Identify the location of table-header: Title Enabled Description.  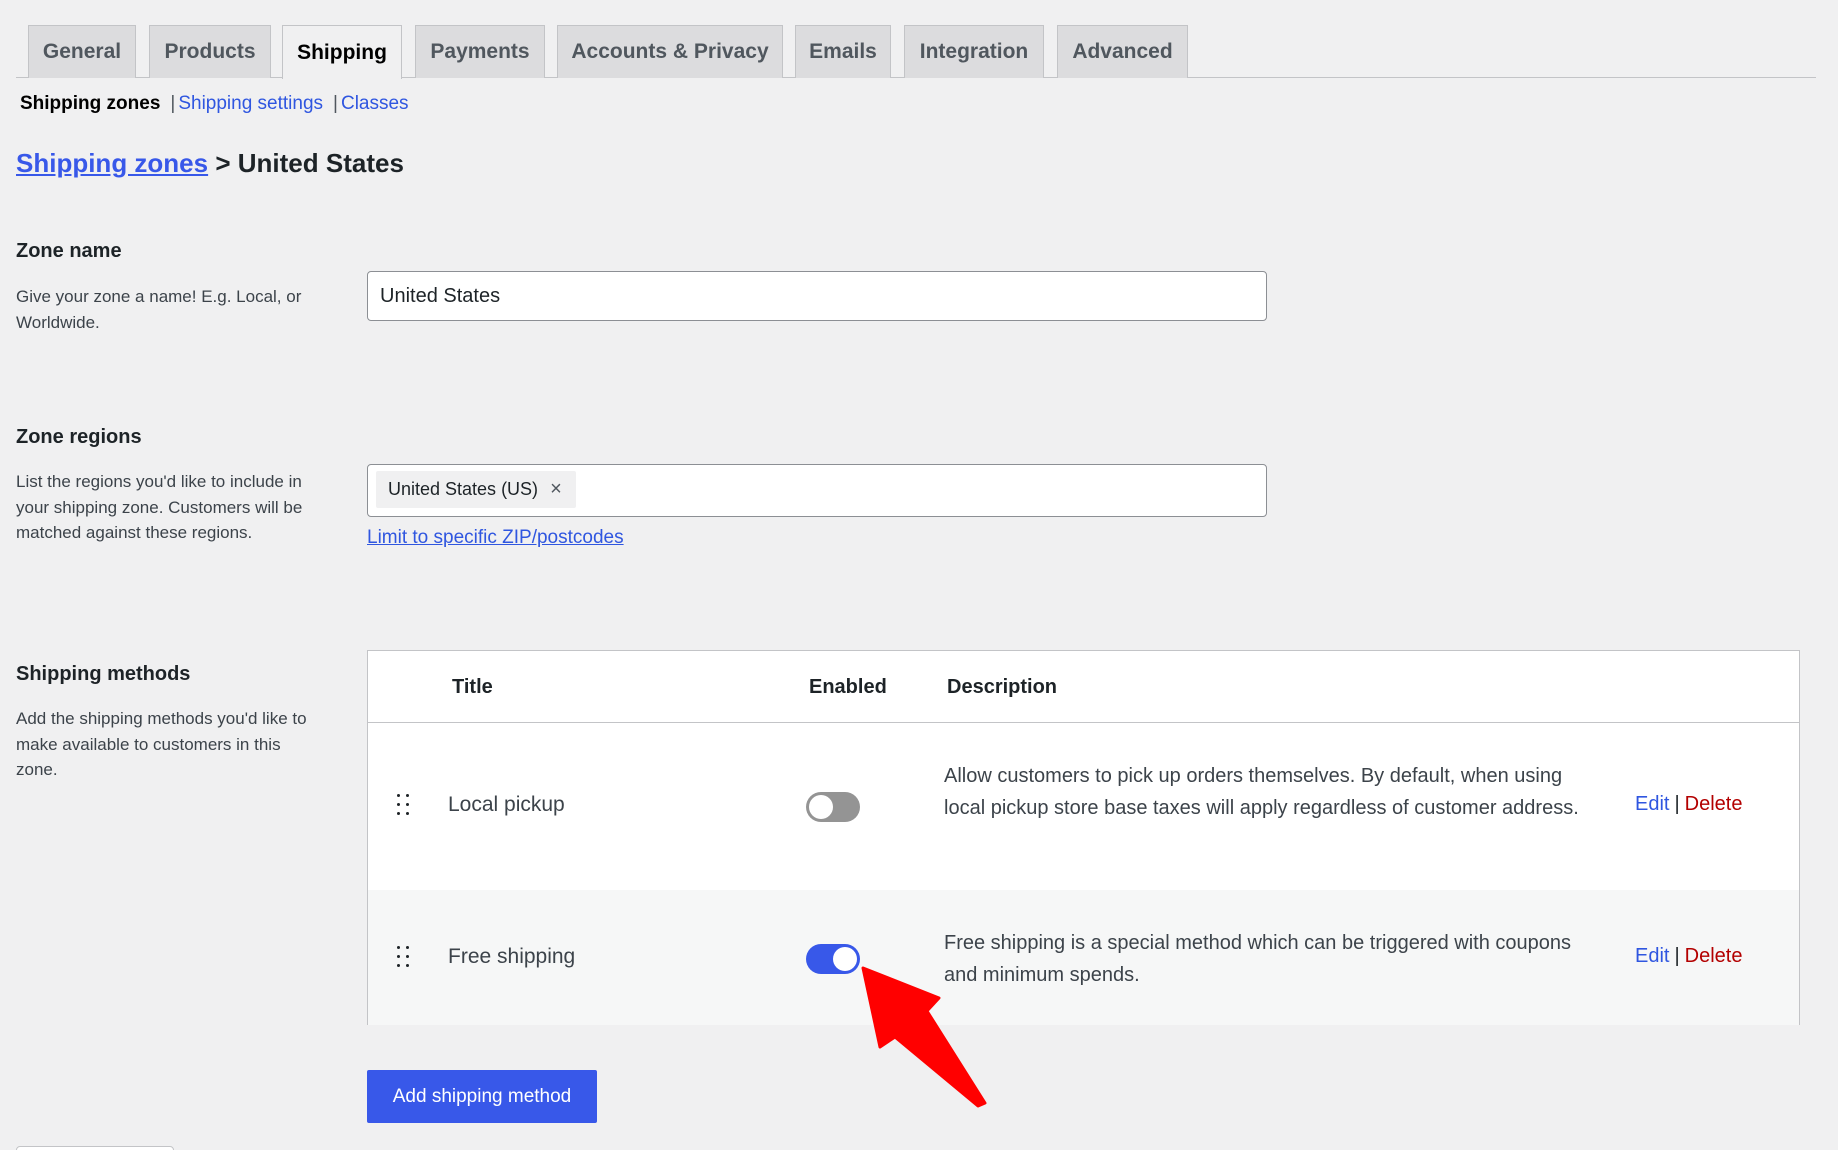
(1083, 687).